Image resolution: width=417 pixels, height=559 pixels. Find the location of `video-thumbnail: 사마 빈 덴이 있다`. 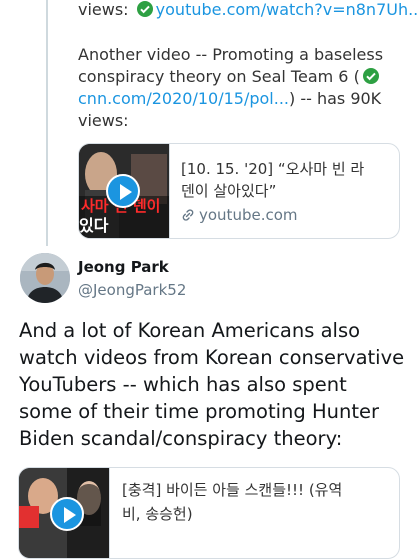

video-thumbnail: 사마 빈 덴이 있다 is located at coordinates (124, 191).